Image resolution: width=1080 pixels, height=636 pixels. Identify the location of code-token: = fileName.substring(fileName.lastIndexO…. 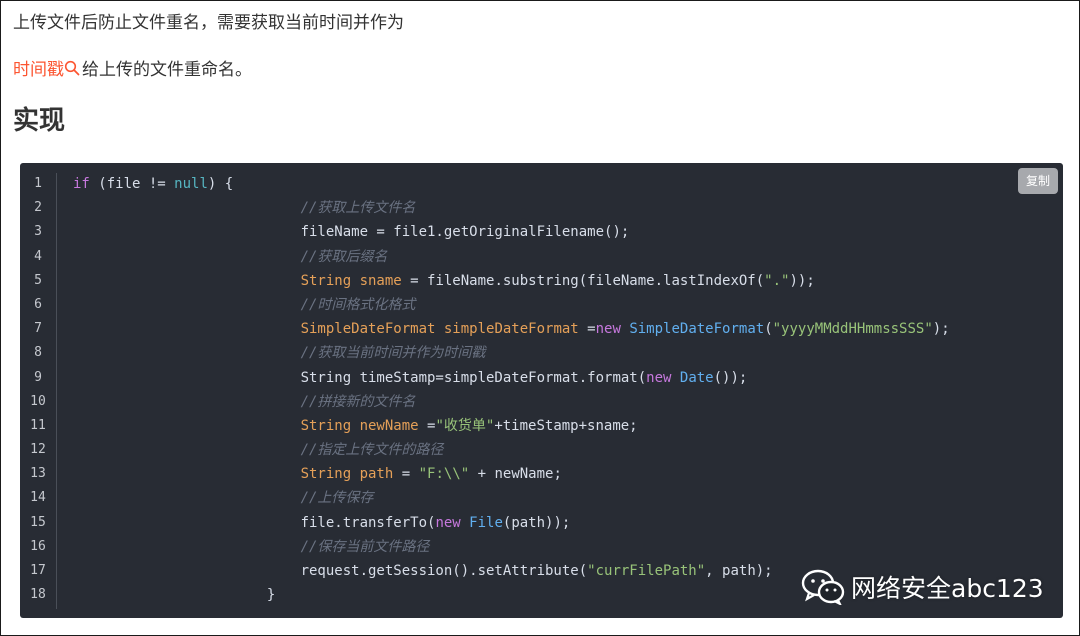
(583, 280).